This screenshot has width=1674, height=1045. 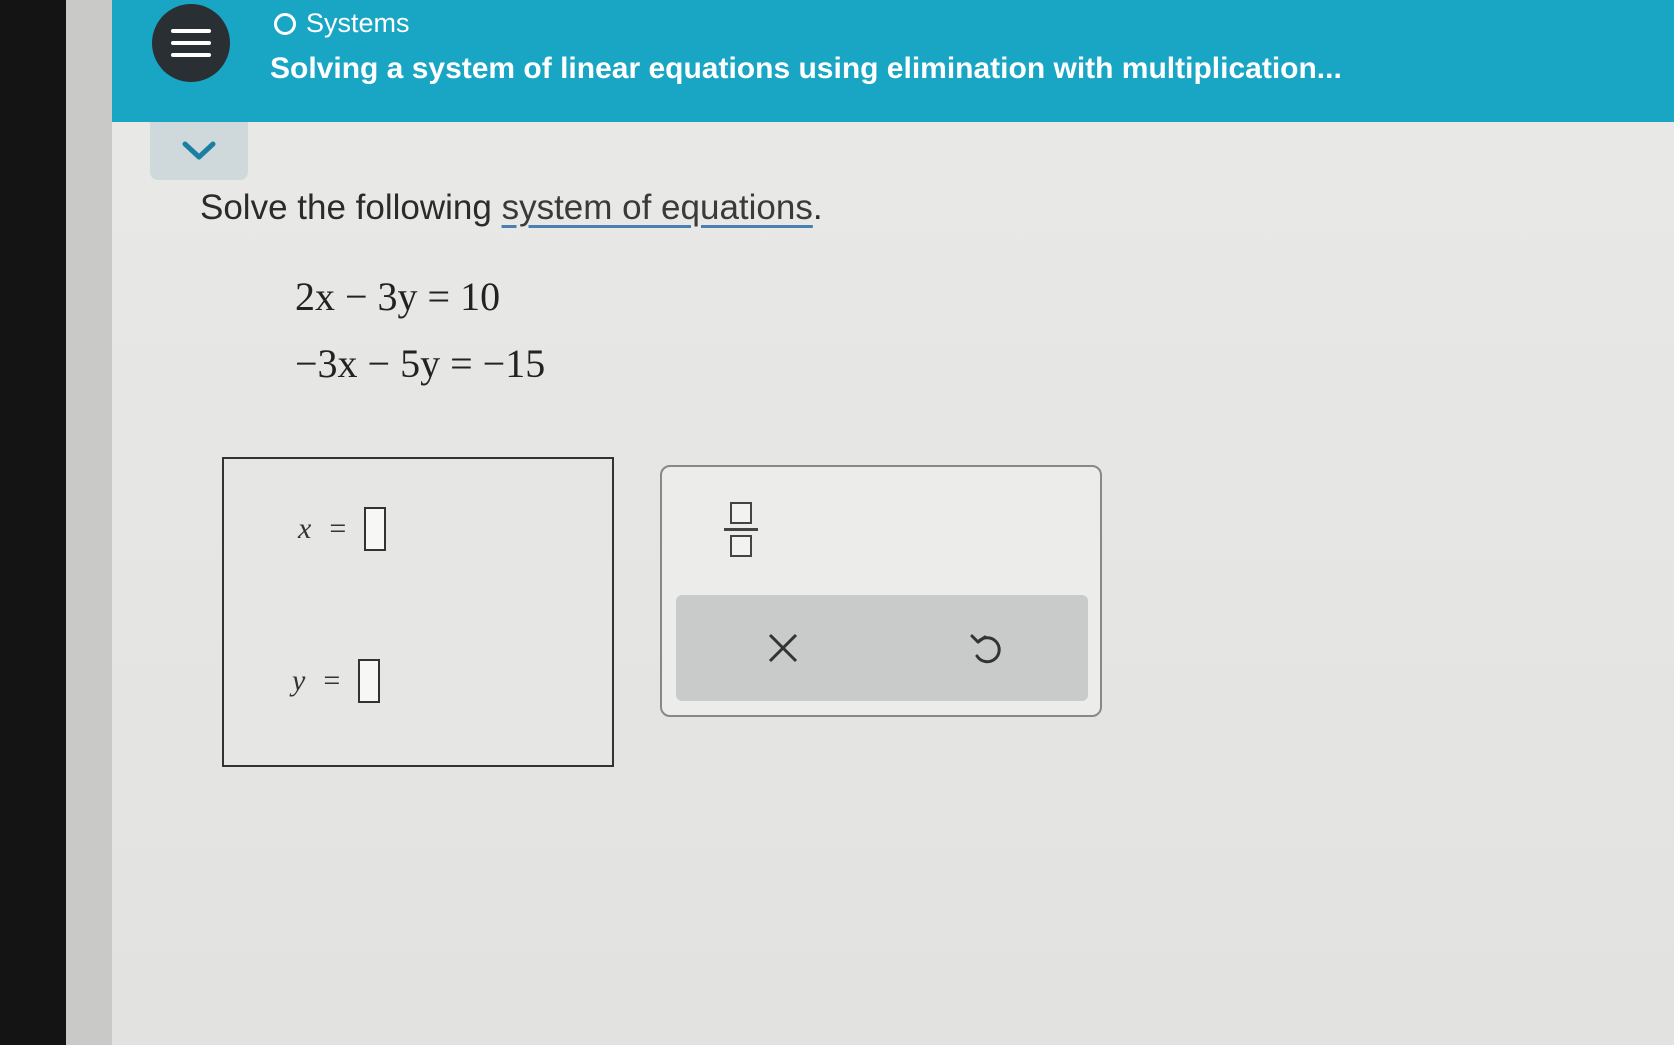 I want to click on clear-button, so click(x=783, y=648).